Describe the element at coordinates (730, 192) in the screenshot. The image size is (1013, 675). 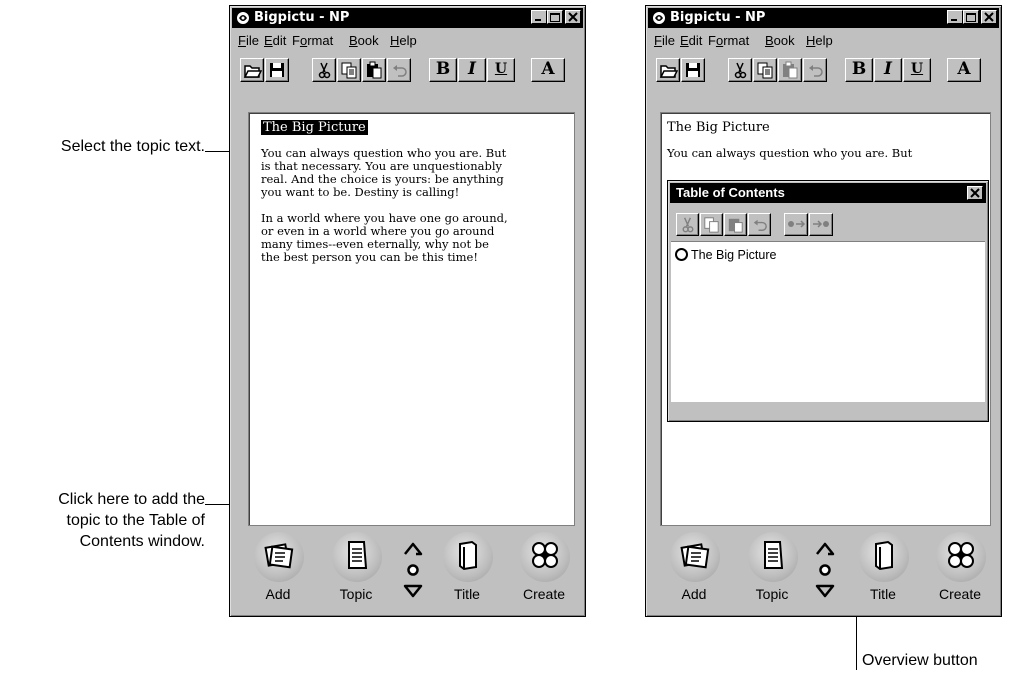
I see `toc-title: Table of Contents` at that location.